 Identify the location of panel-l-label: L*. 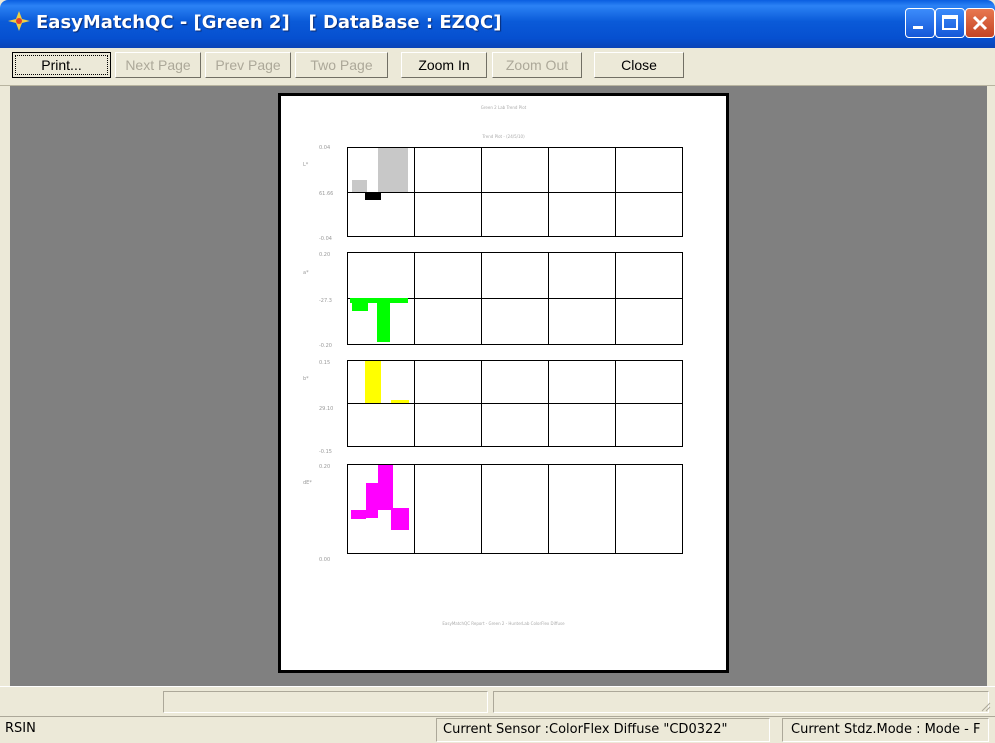
(306, 165).